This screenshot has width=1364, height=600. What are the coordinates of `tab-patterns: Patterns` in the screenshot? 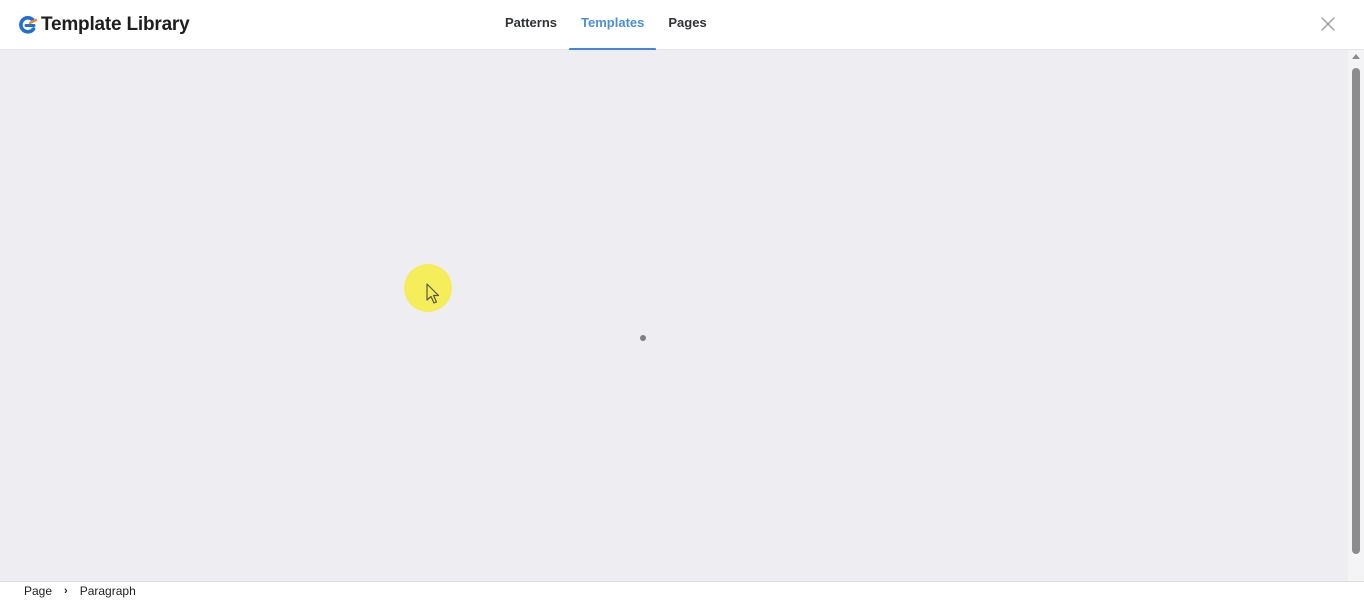 It's located at (531, 25).